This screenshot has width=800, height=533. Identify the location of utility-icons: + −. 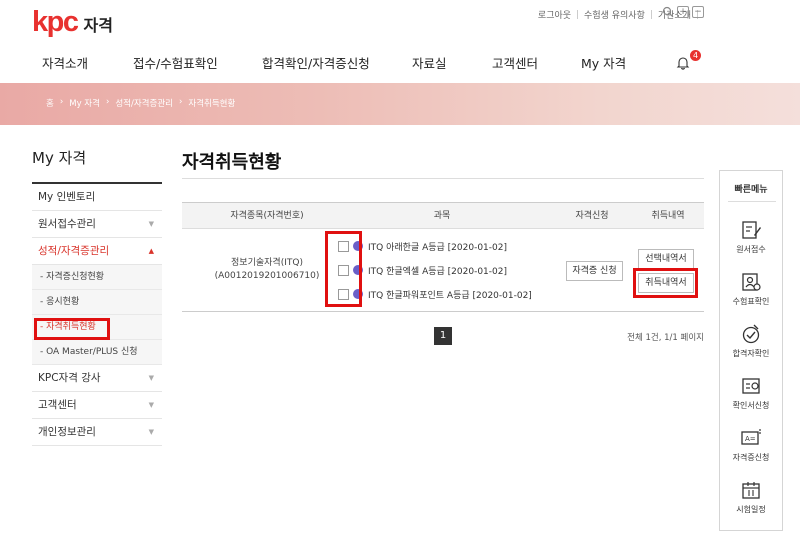
(683, 12).